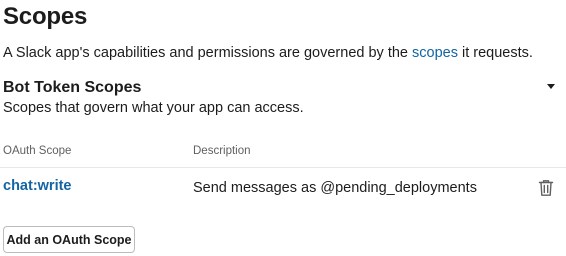  I want to click on add-oauth-scope-button: Add an OAuth Scope, so click(69, 239).